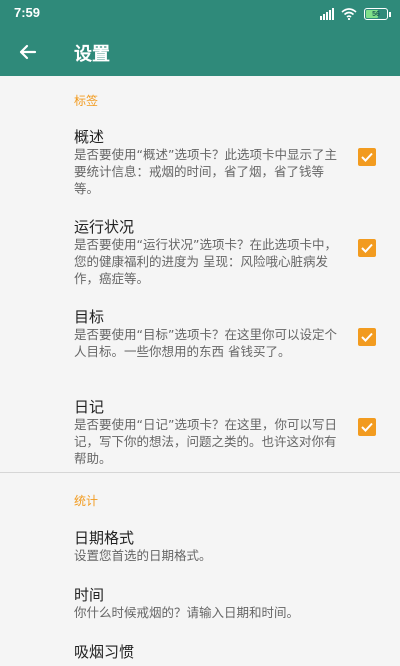  I want to click on back-button, so click(28, 52).